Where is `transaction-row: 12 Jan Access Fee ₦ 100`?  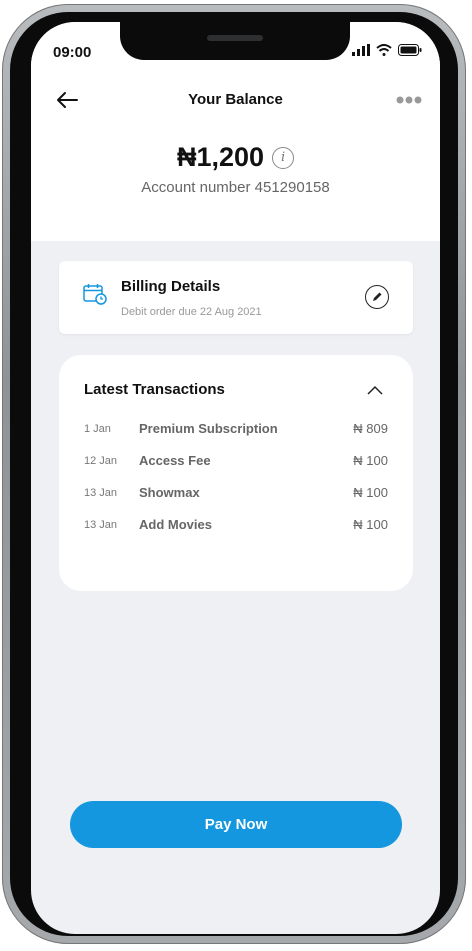
transaction-row: 12 Jan Access Fee ₦ 100 is located at coordinates (236, 467).